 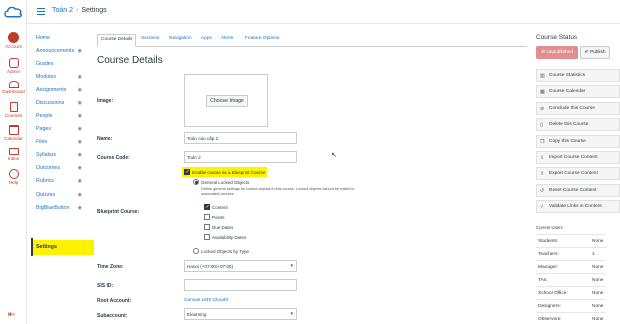 What do you see at coordinates (180, 38) in the screenshot?
I see `tab-navigation: Navigation` at bounding box center [180, 38].